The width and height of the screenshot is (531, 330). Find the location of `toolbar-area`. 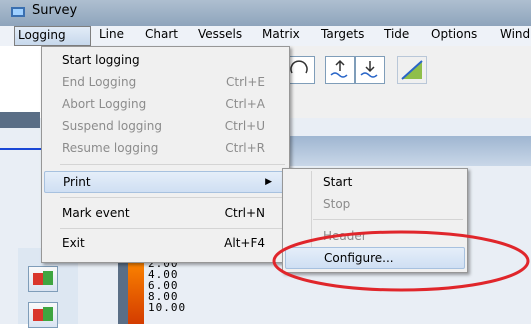

toolbar-area is located at coordinates (407, 82).